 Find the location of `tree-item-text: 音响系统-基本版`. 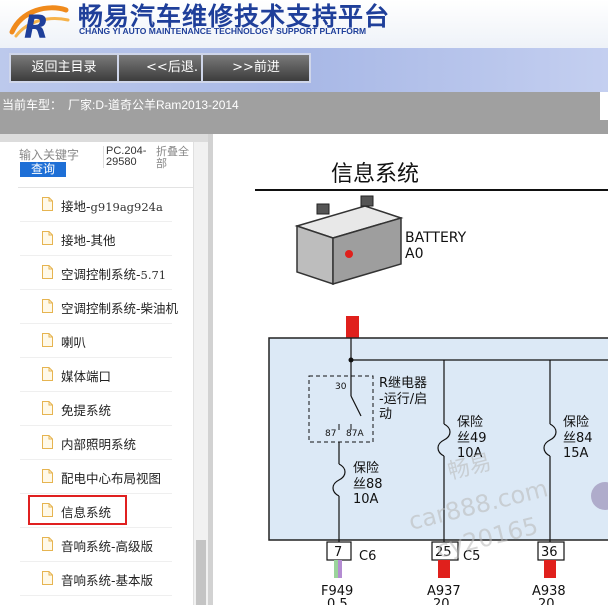

tree-item-text: 音响系统-基本版 is located at coordinates (107, 580).